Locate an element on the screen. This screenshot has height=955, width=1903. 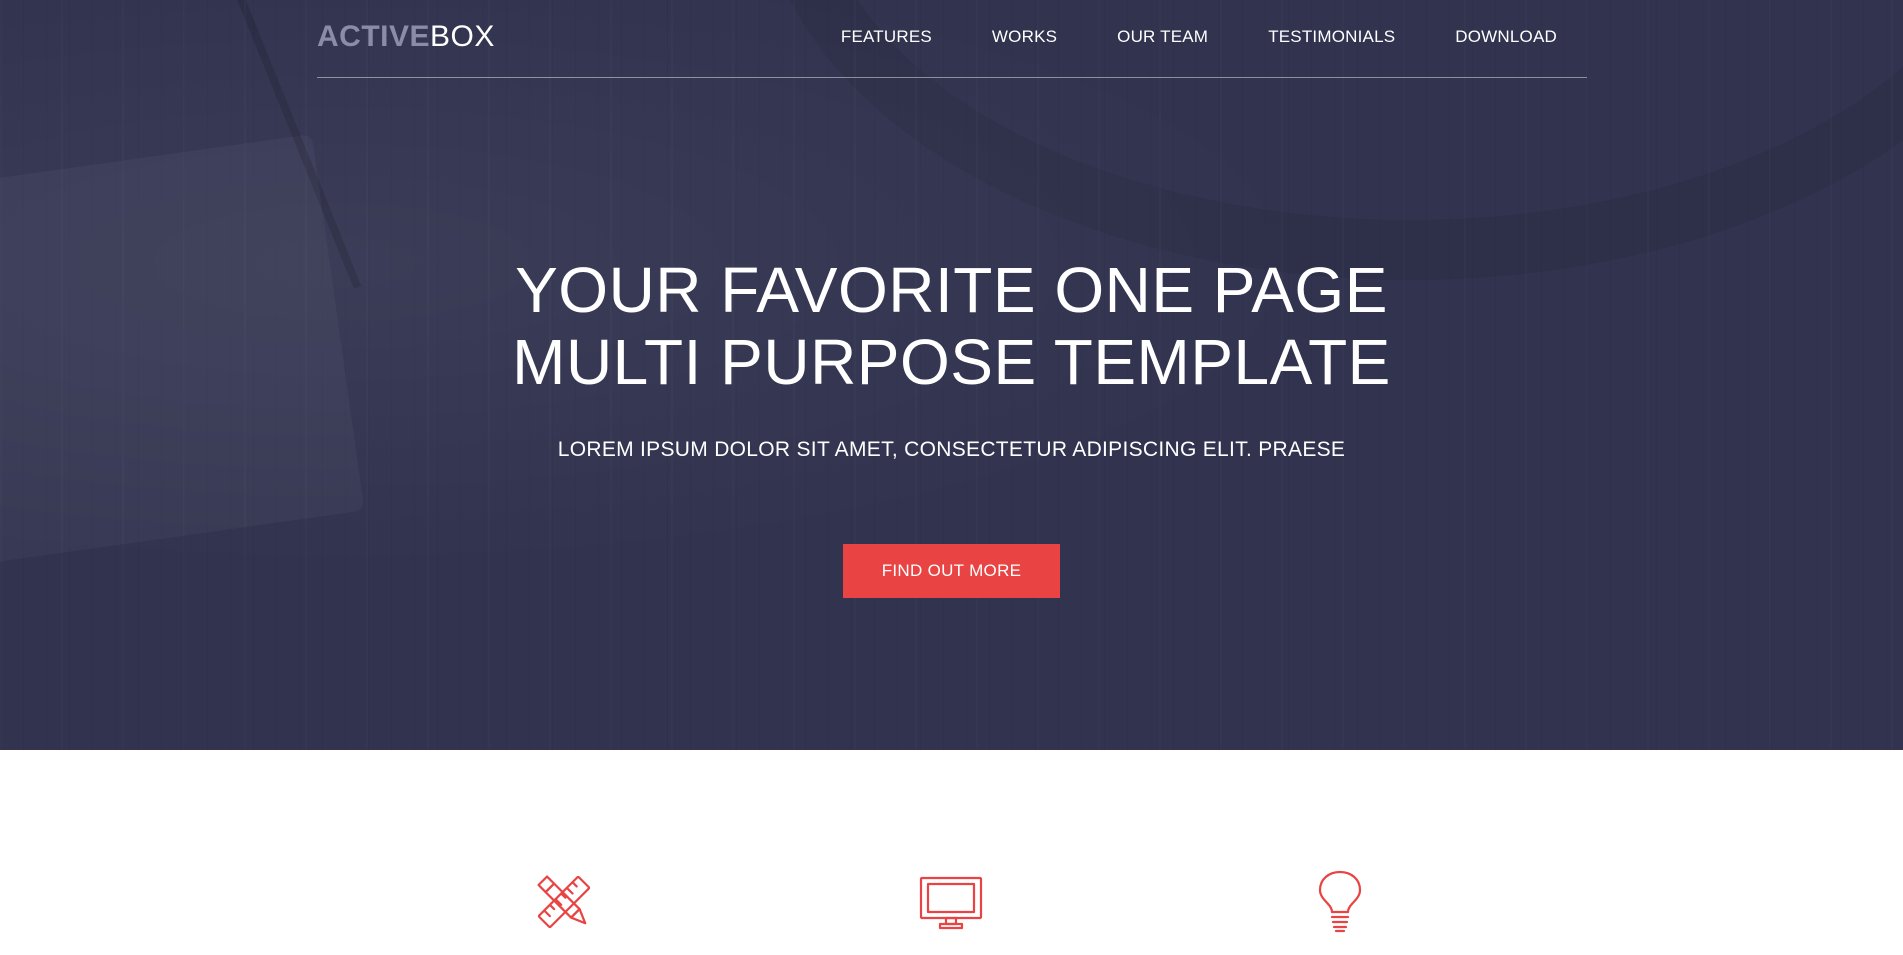
hero-title-line-2: MULTI PURPOSE TEMPLATE is located at coordinates (951, 362).